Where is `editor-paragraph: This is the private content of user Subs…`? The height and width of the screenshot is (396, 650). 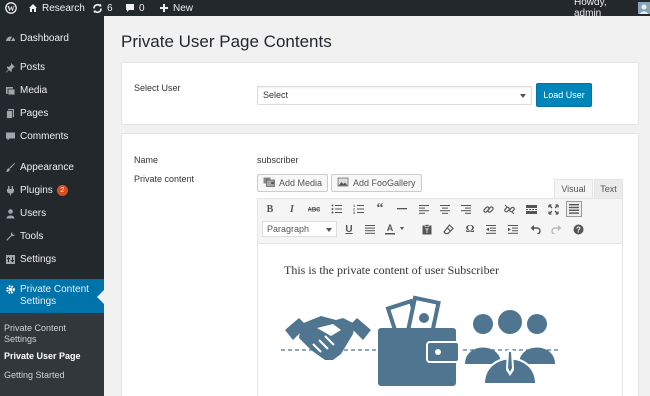 editor-paragraph: This is the private content of user Subs… is located at coordinates (391, 270).